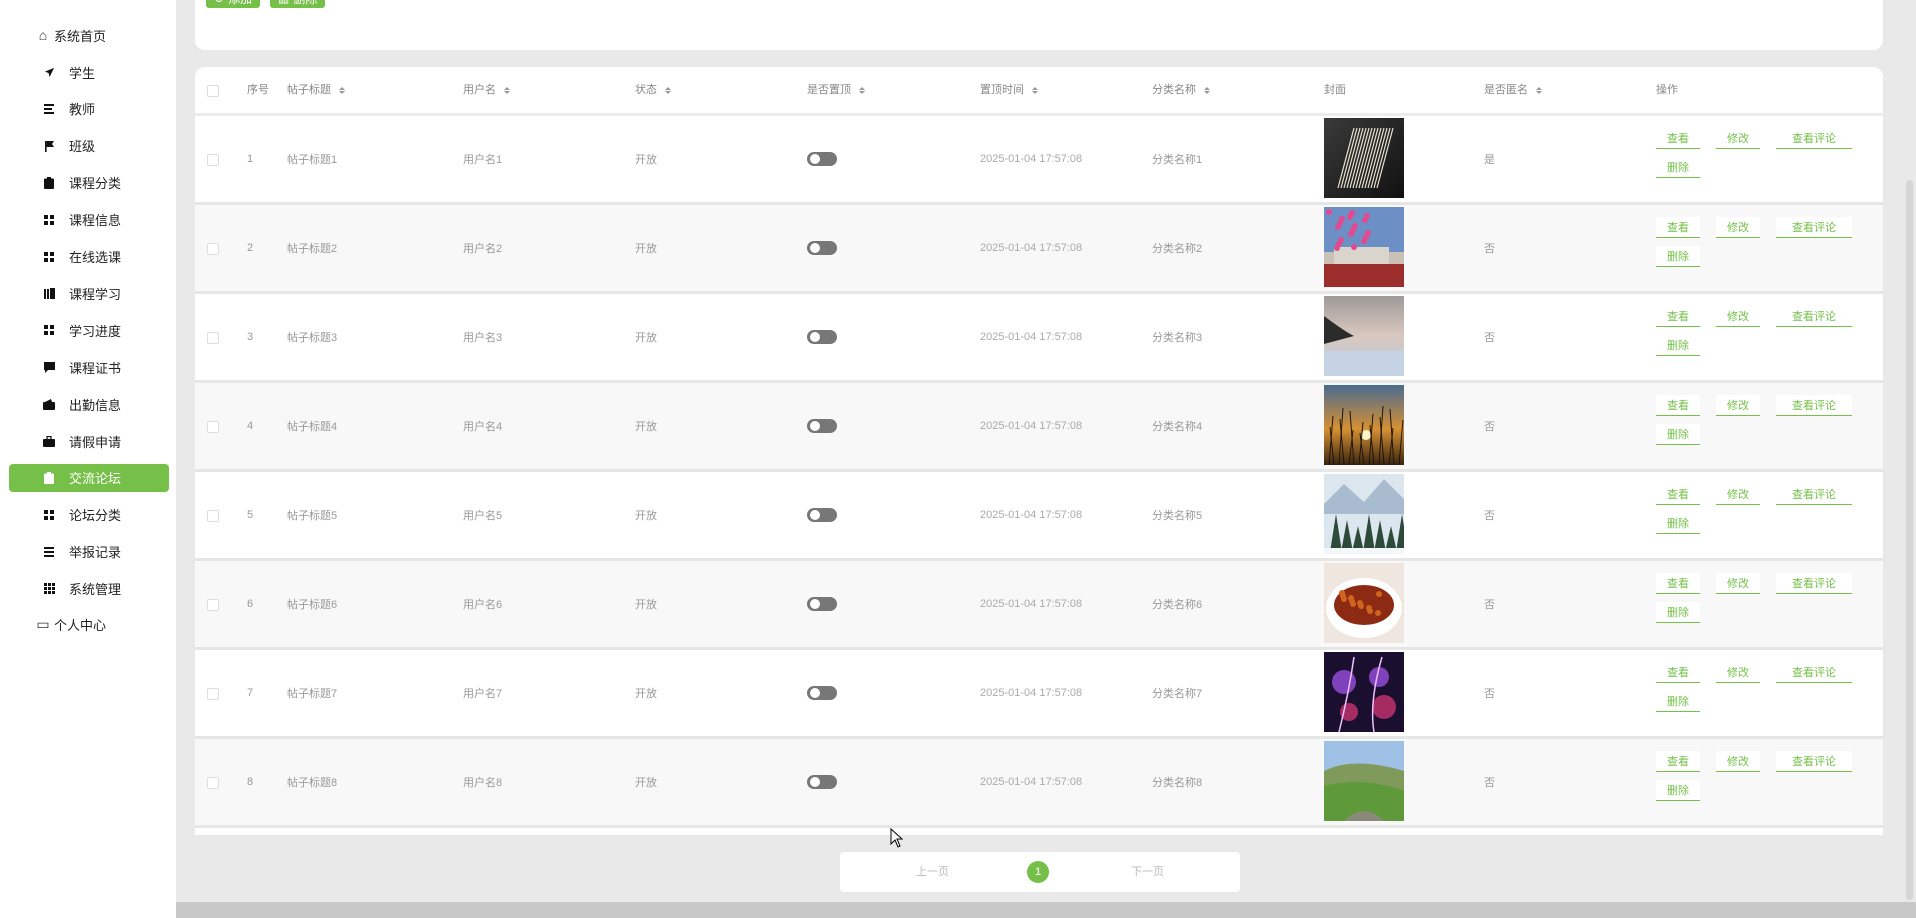 The image size is (1916, 918). I want to click on delete-button: ▥ 删除, so click(298, 4).